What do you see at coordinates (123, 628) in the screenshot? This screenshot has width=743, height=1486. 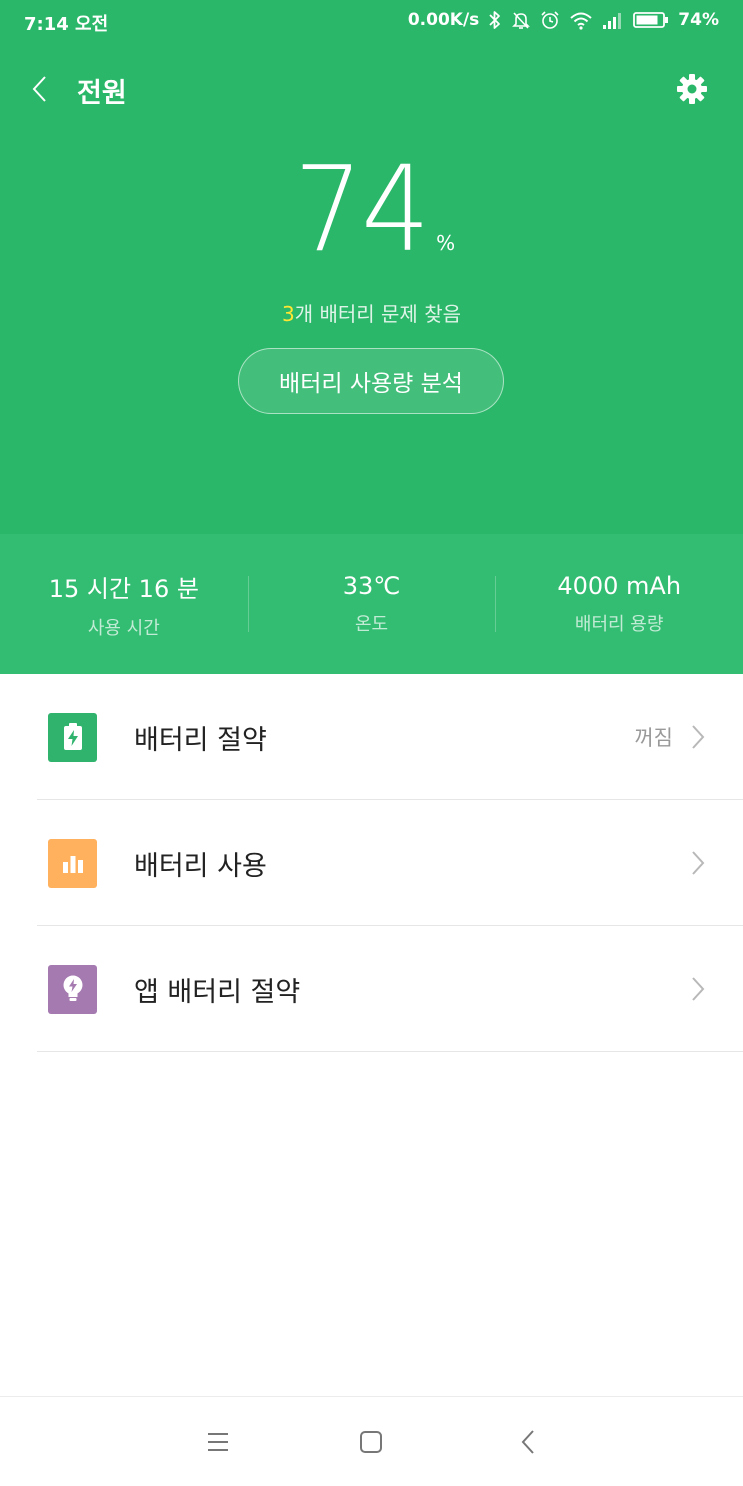 I see `stat-label: 사용 시간` at bounding box center [123, 628].